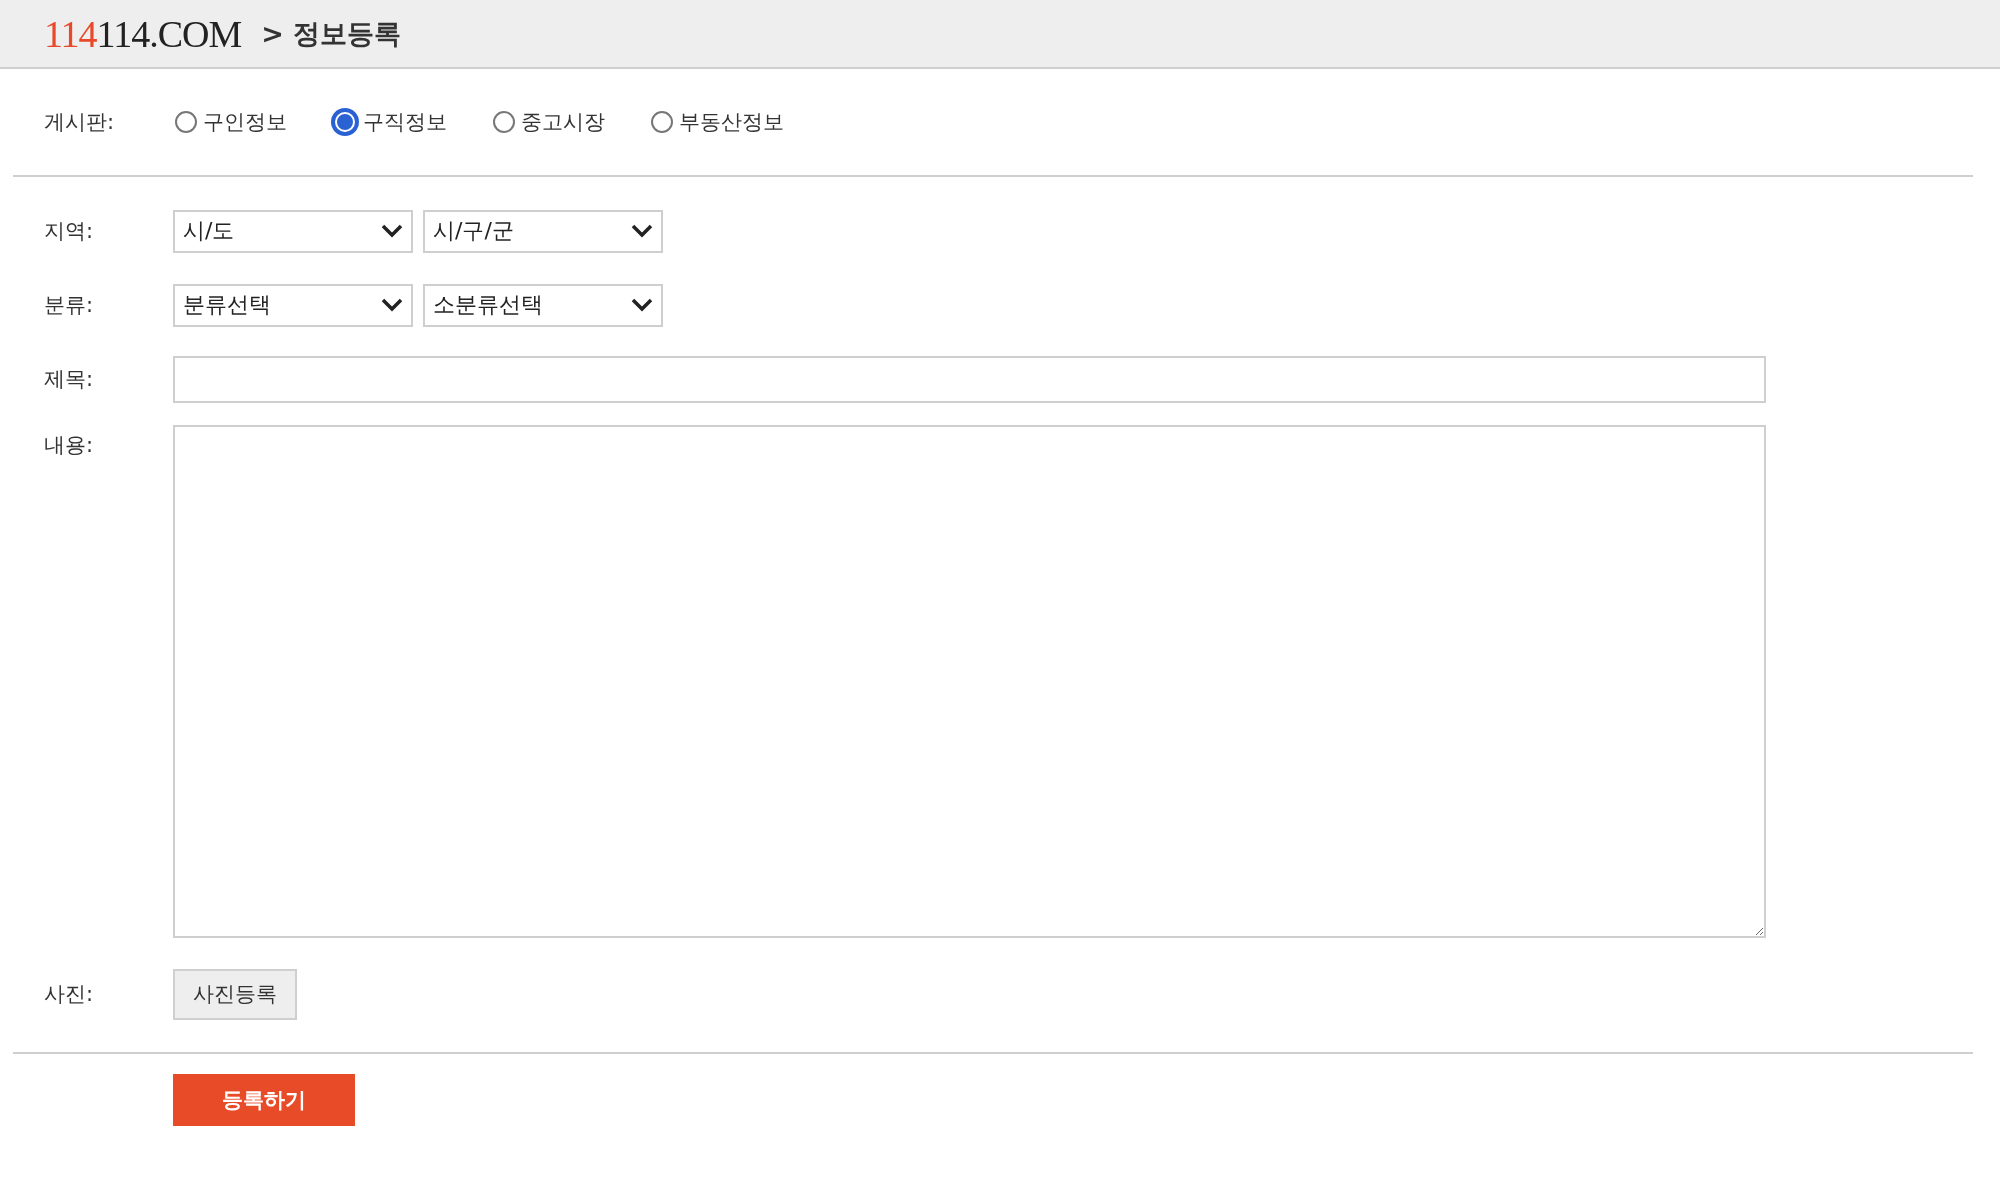 The width and height of the screenshot is (2000, 1202). I want to click on field-label: 제목:, so click(69, 379).